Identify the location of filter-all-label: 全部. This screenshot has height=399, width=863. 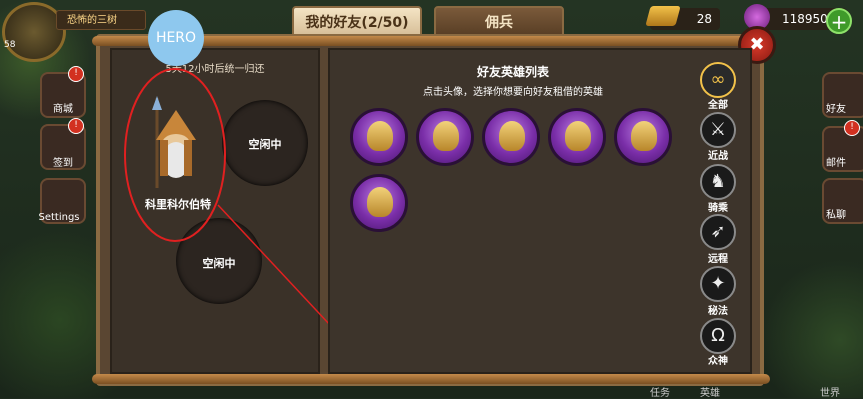
(718, 105).